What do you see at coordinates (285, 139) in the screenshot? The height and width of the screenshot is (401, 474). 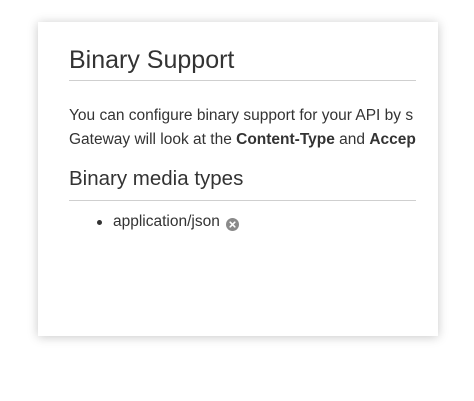 I see `content-type-term: Content-Type` at bounding box center [285, 139].